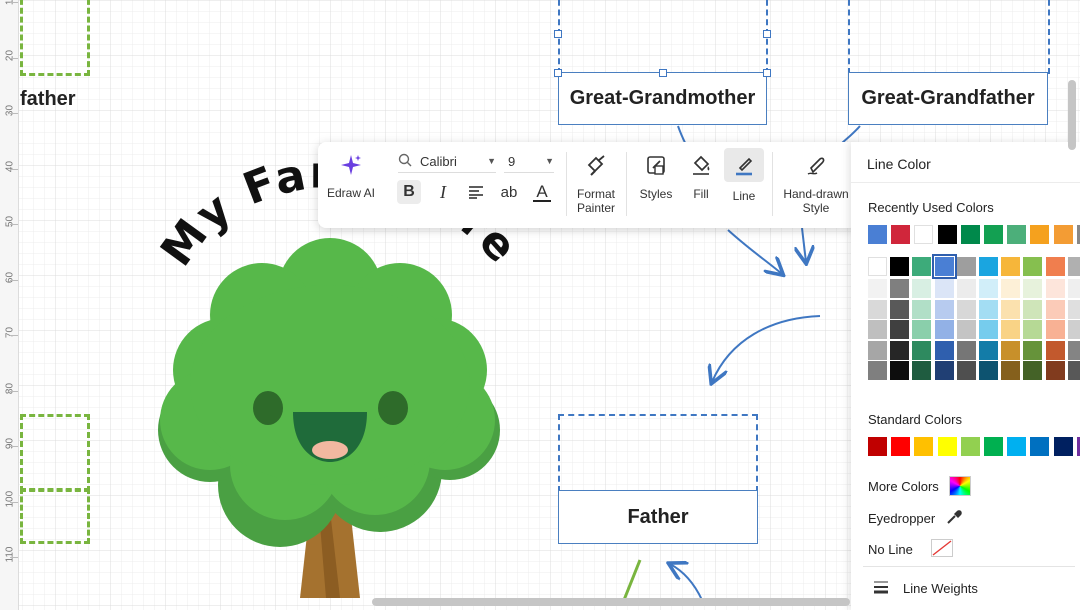 The width and height of the screenshot is (1080, 610). I want to click on text-spacing-button: ab, so click(509, 192).